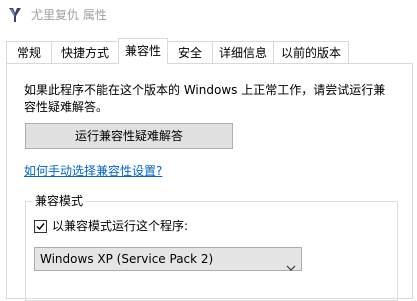  What do you see at coordinates (93, 171) in the screenshot?
I see `manual-settings-link: 如何手动选择兼容性设置?` at bounding box center [93, 171].